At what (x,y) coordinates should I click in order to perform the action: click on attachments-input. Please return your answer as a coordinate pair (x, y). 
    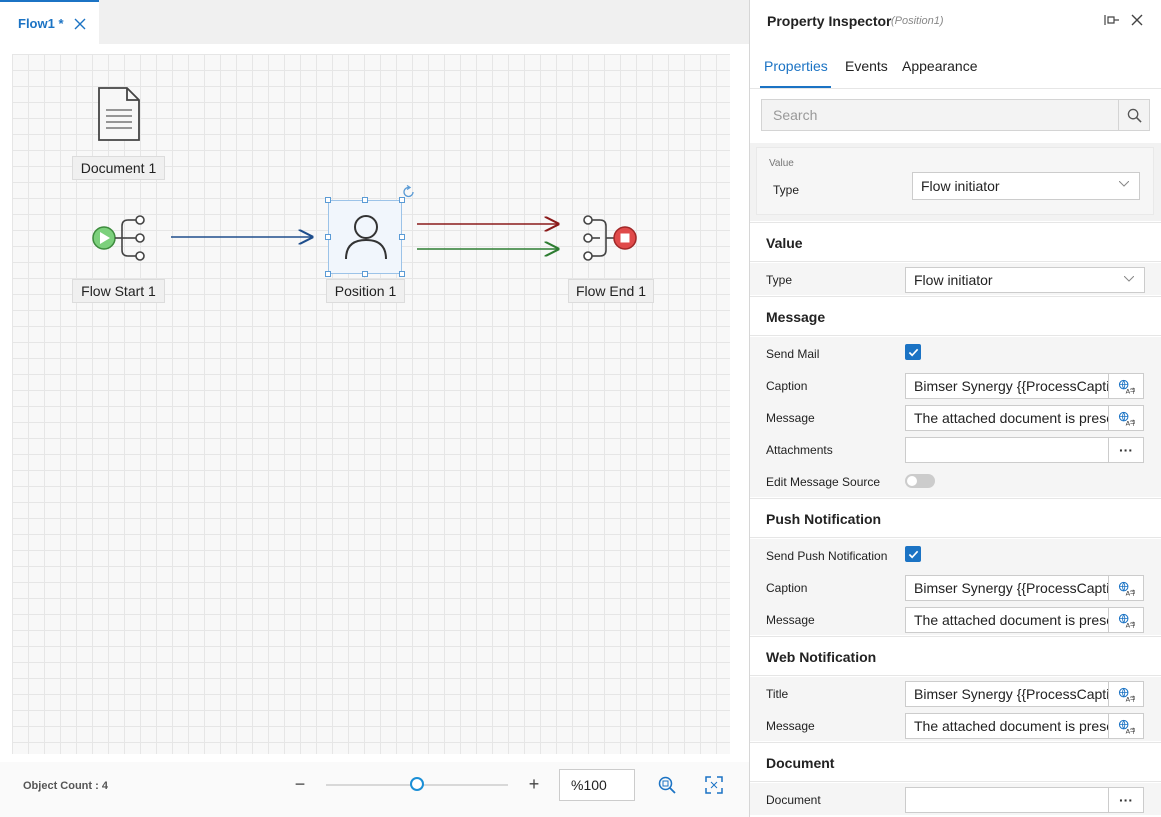
    Looking at the image, I should click on (1007, 450).